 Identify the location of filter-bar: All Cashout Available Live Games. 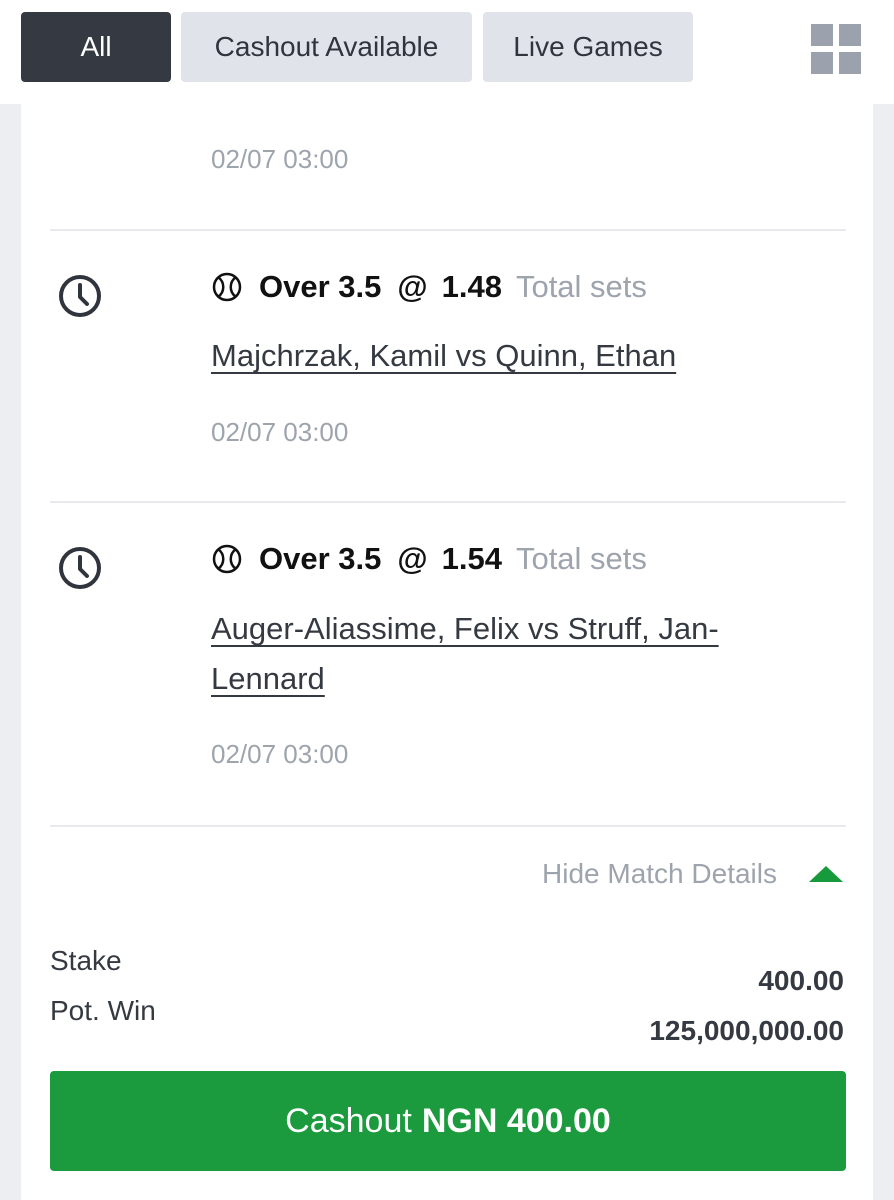
(447, 52).